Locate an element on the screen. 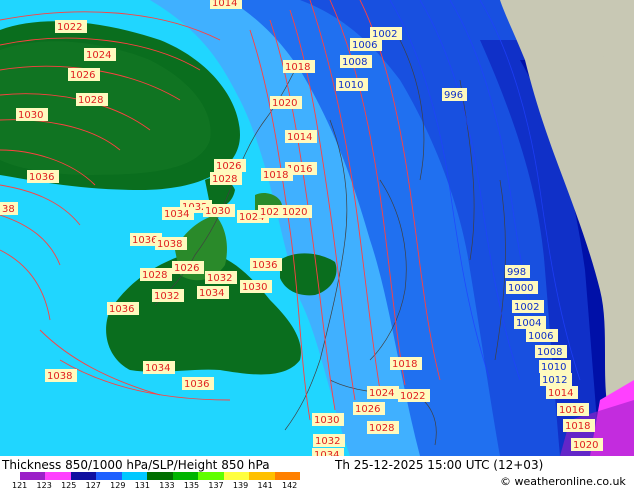  scale-tick-label: 142 is located at coordinates (290, 485).